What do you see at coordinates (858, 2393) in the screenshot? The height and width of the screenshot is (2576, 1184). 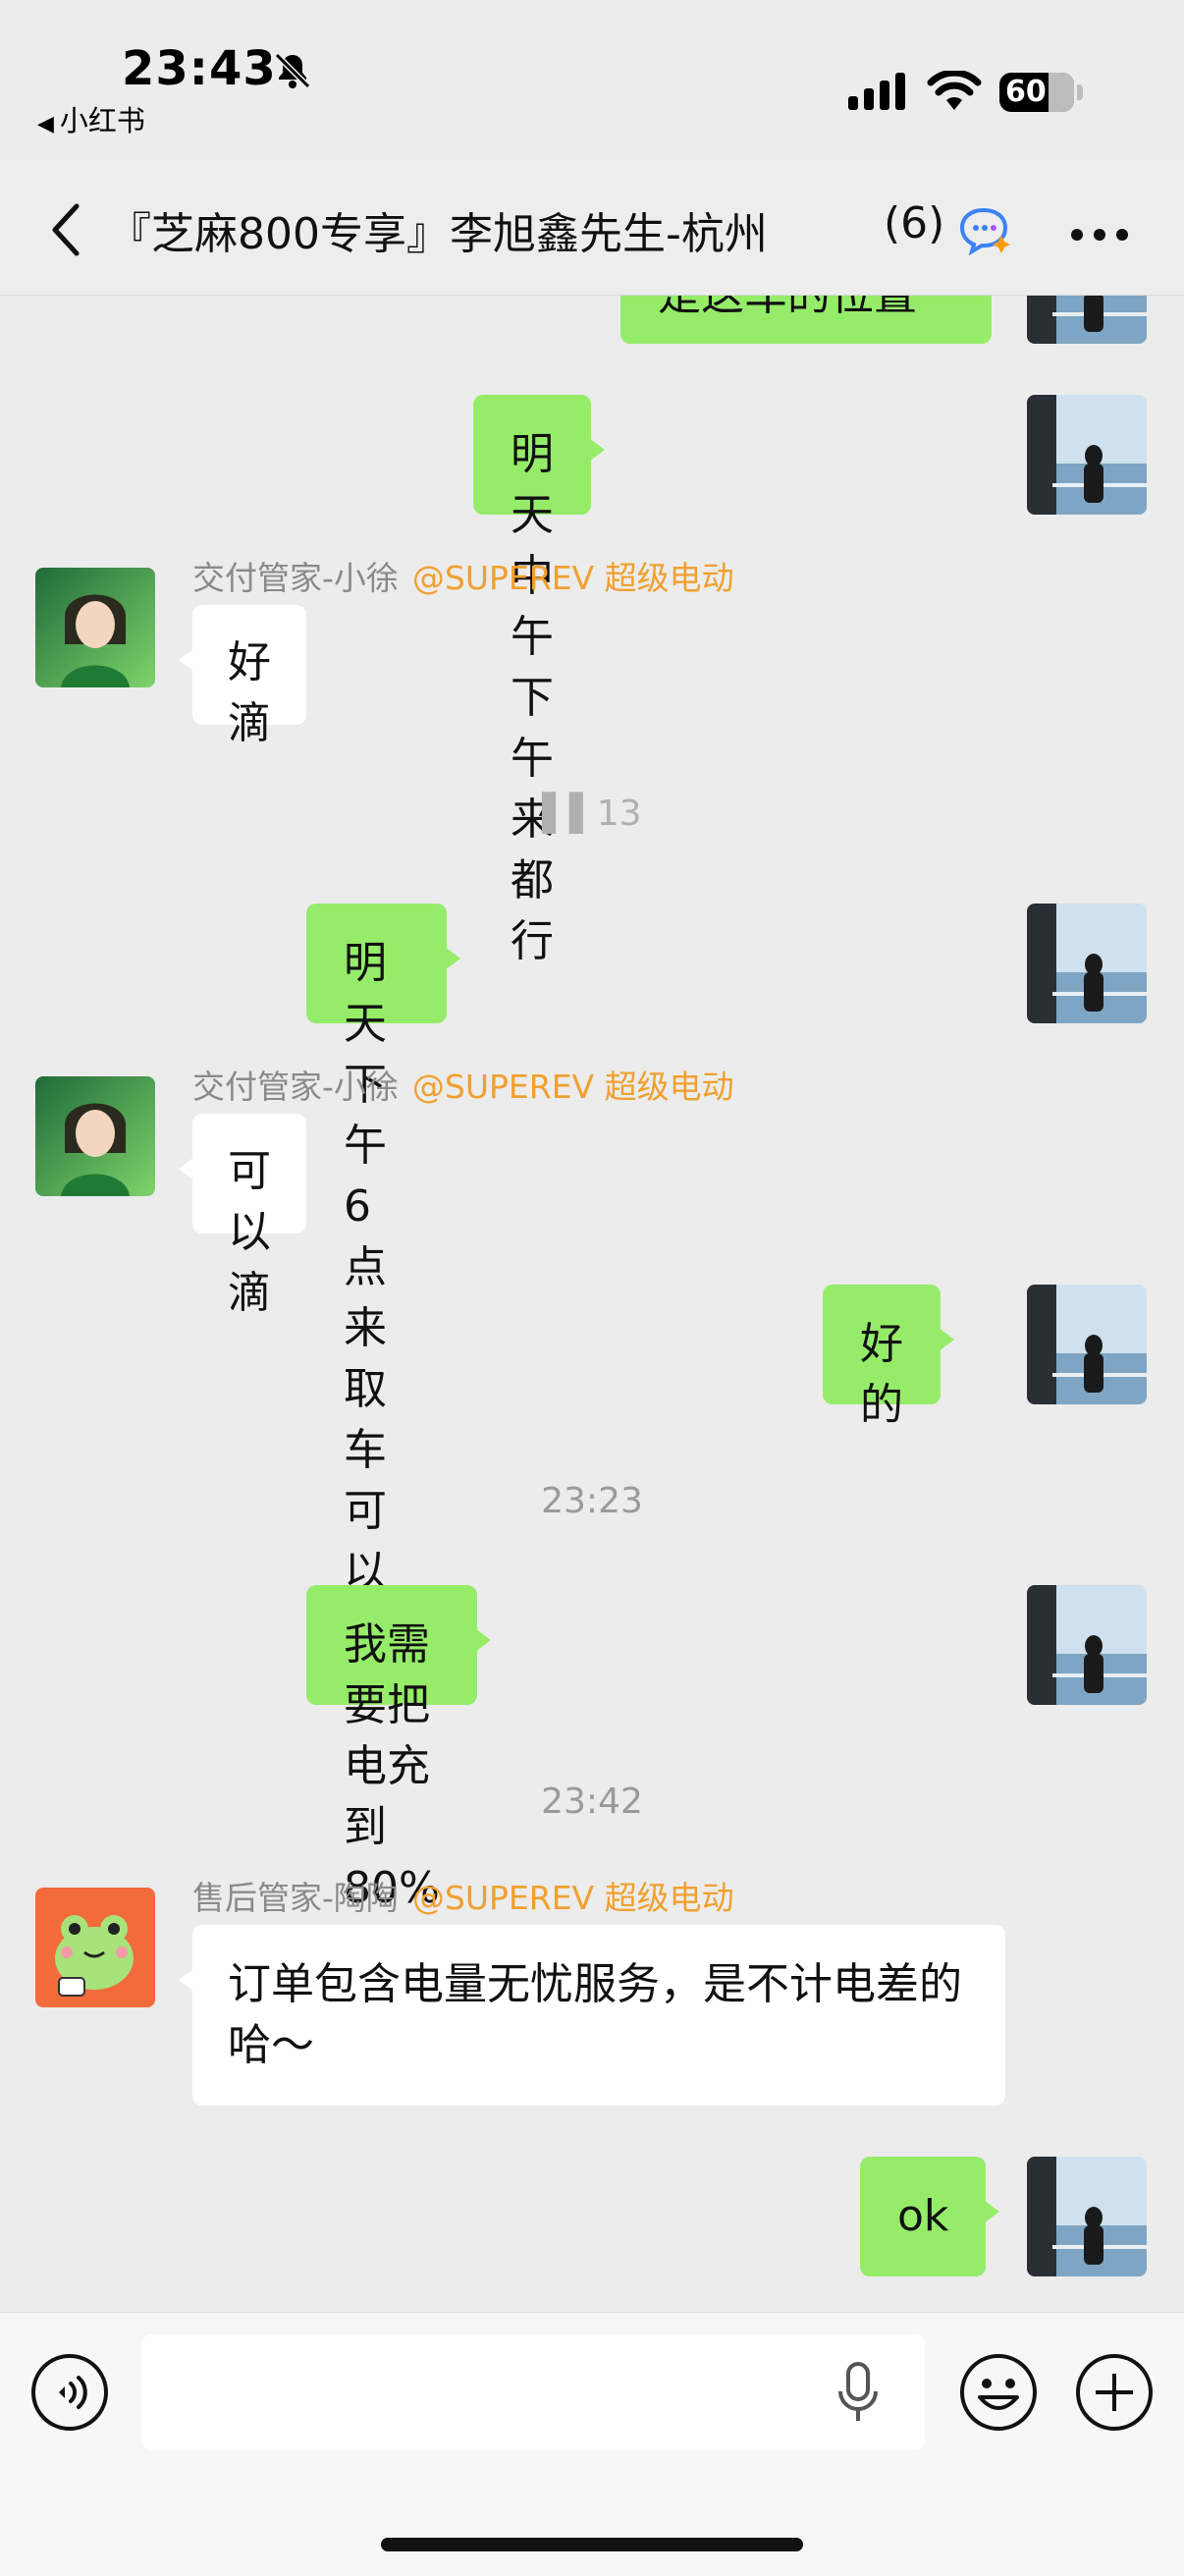 I see `microphone-icon` at bounding box center [858, 2393].